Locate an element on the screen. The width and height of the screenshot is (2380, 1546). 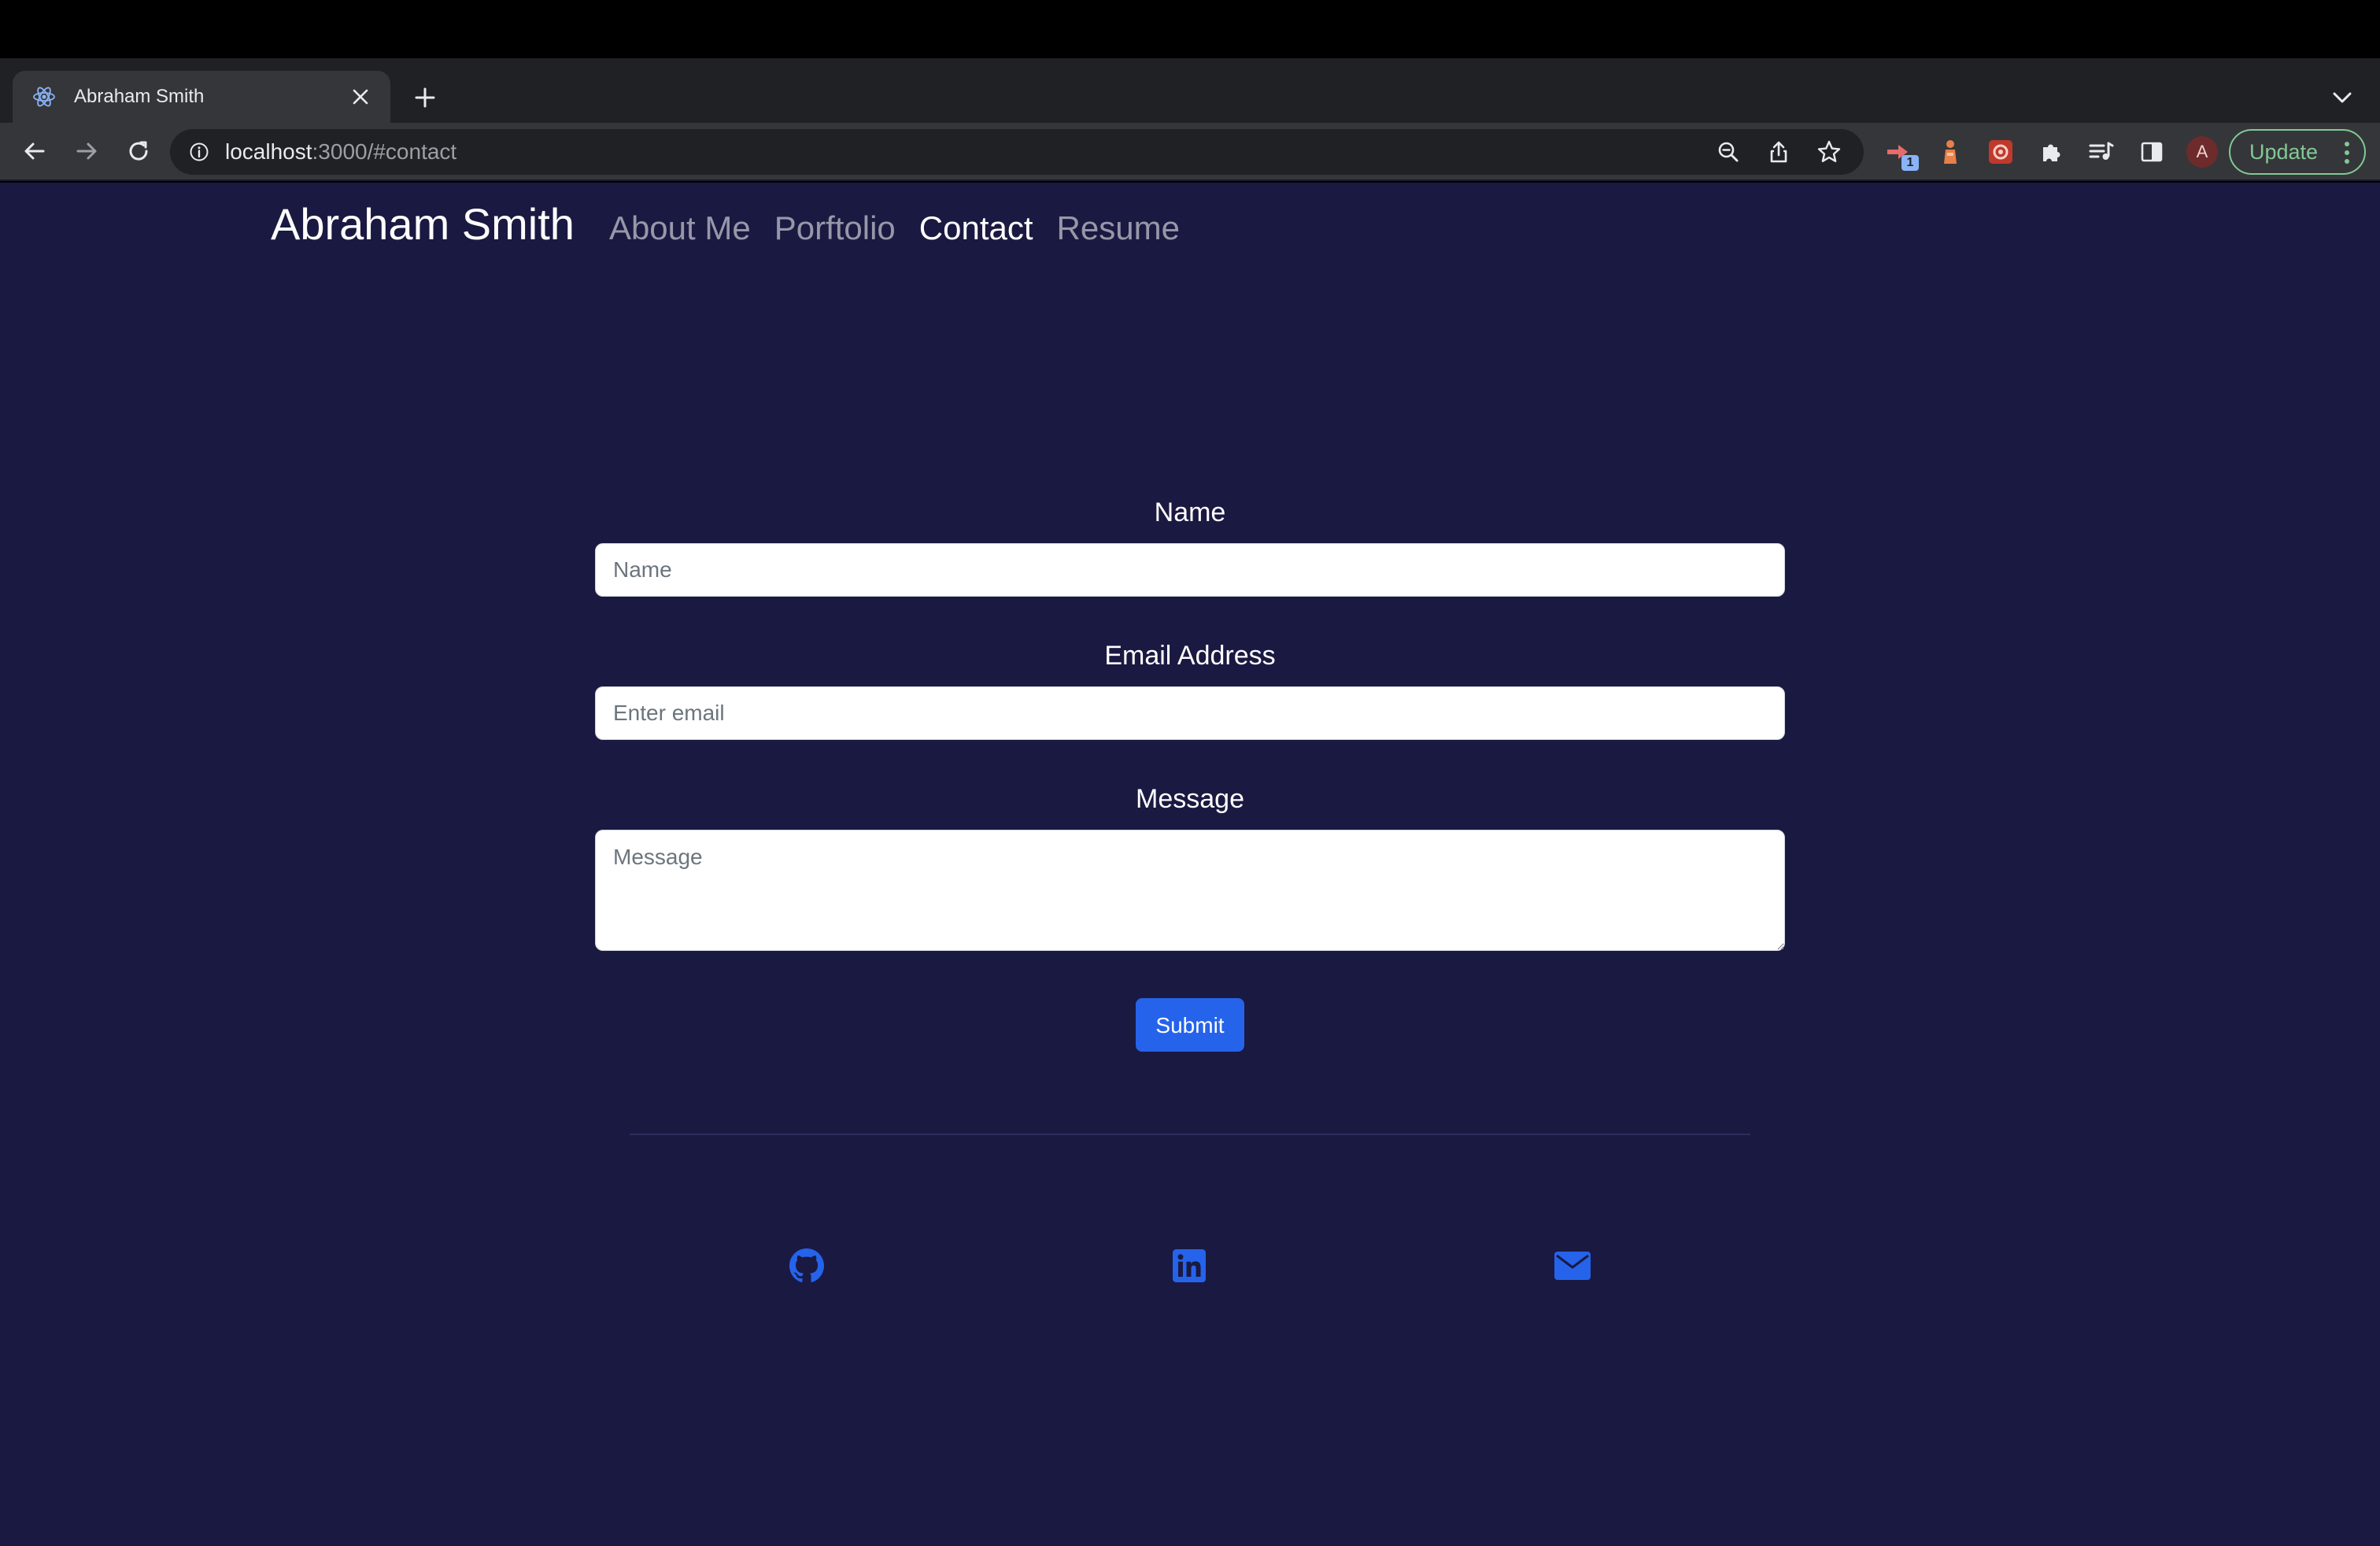
name-label: Name is located at coordinates (1190, 512).